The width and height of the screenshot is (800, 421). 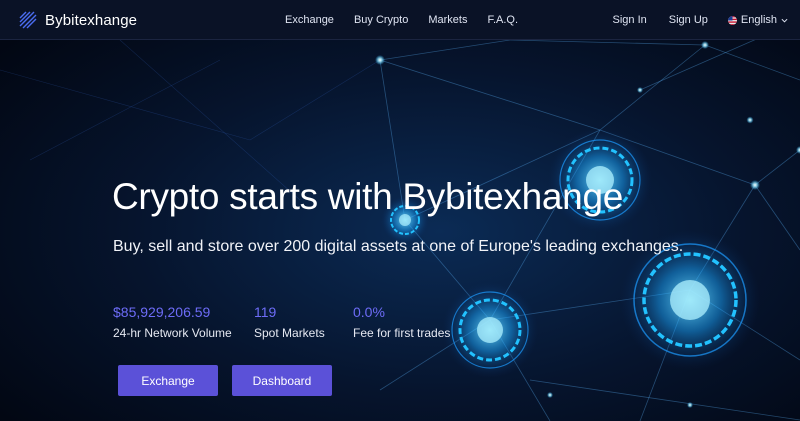 What do you see at coordinates (502, 20) in the screenshot?
I see `nav-faq-link: F.A.Q.` at bounding box center [502, 20].